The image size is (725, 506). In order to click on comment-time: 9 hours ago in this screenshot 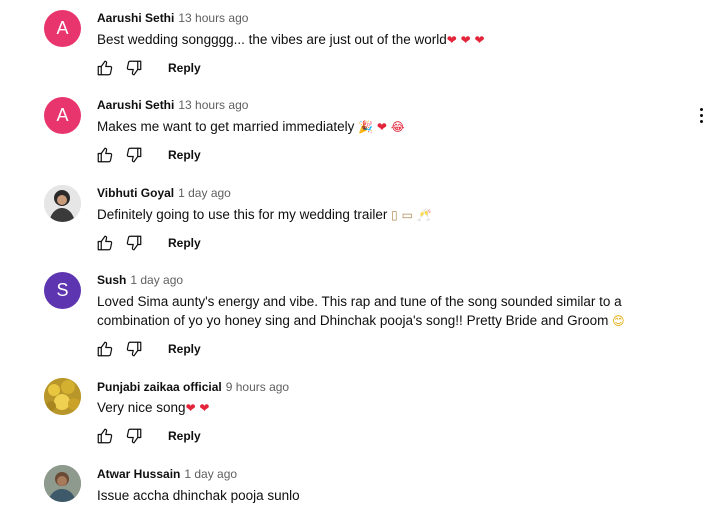, I will do `click(257, 387)`.